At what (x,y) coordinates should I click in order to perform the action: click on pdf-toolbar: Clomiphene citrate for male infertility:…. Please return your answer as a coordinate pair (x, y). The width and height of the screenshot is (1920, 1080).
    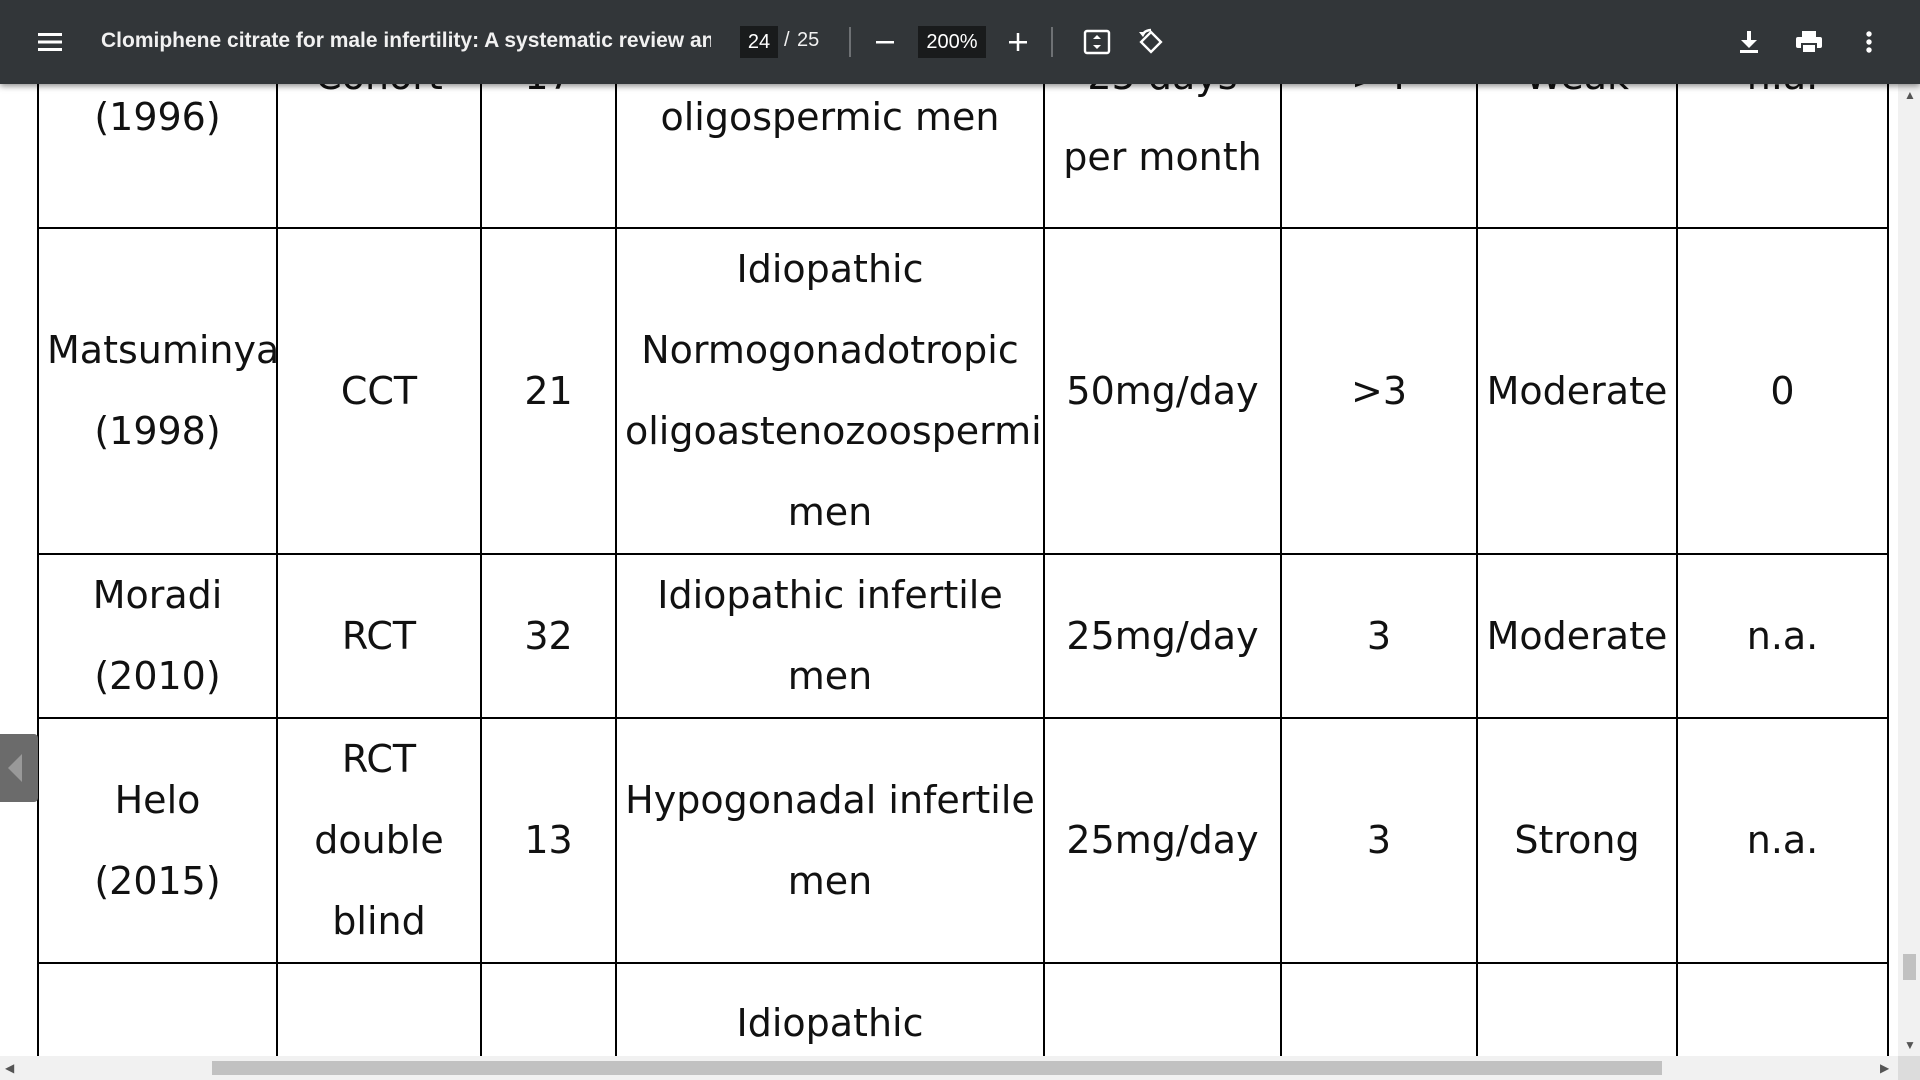
    Looking at the image, I should click on (960, 42).